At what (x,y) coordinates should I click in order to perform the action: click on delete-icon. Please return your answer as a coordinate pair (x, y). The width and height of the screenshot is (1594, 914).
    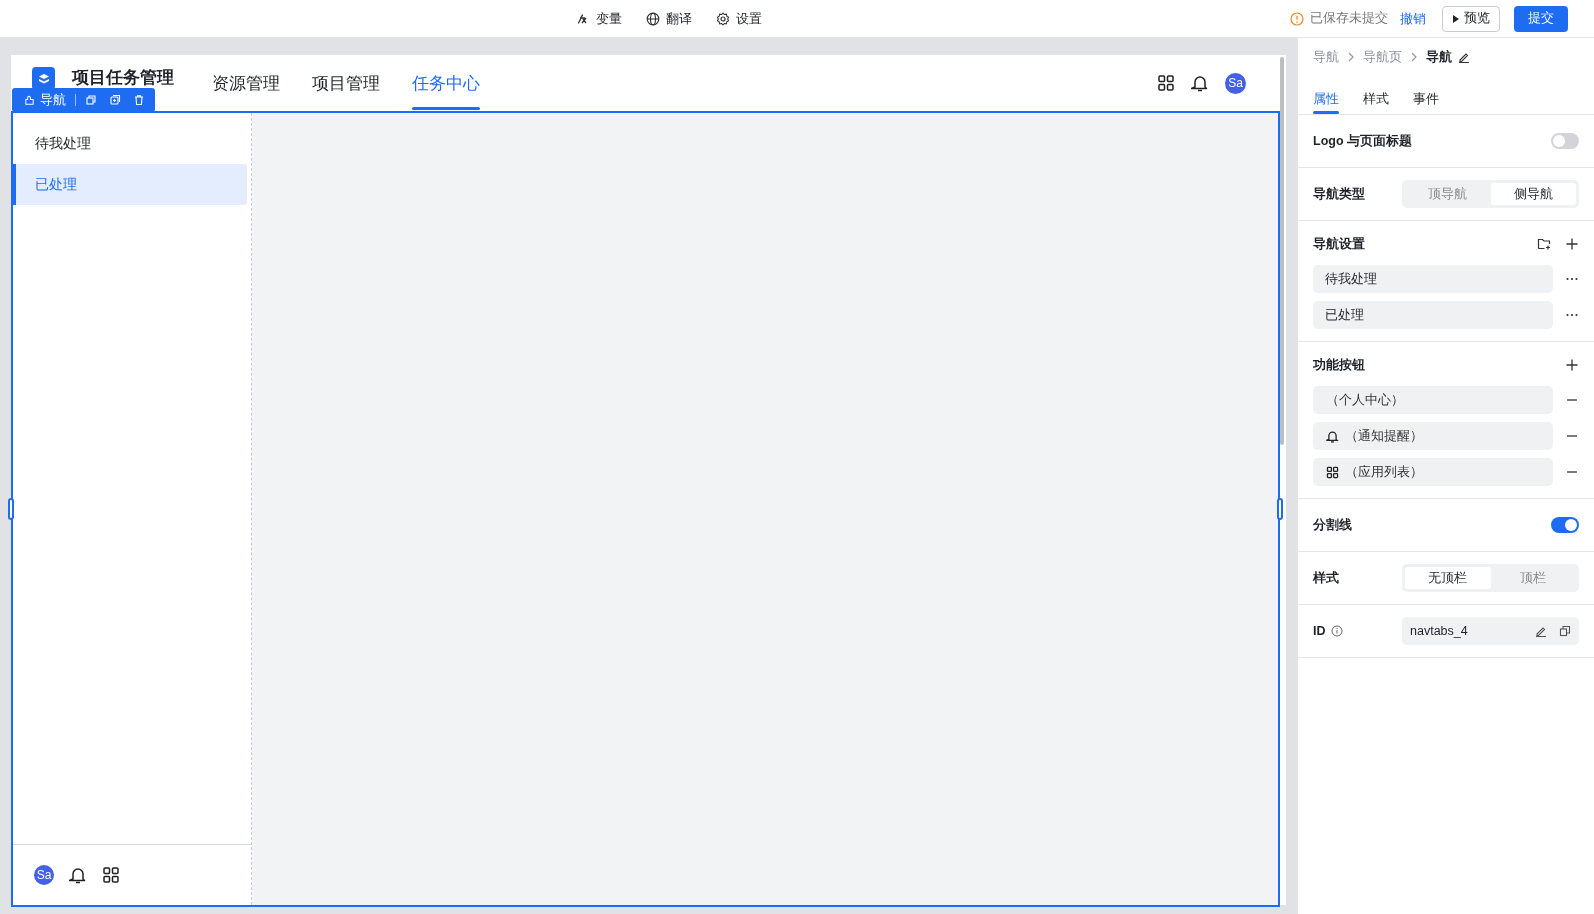
    Looking at the image, I should click on (139, 100).